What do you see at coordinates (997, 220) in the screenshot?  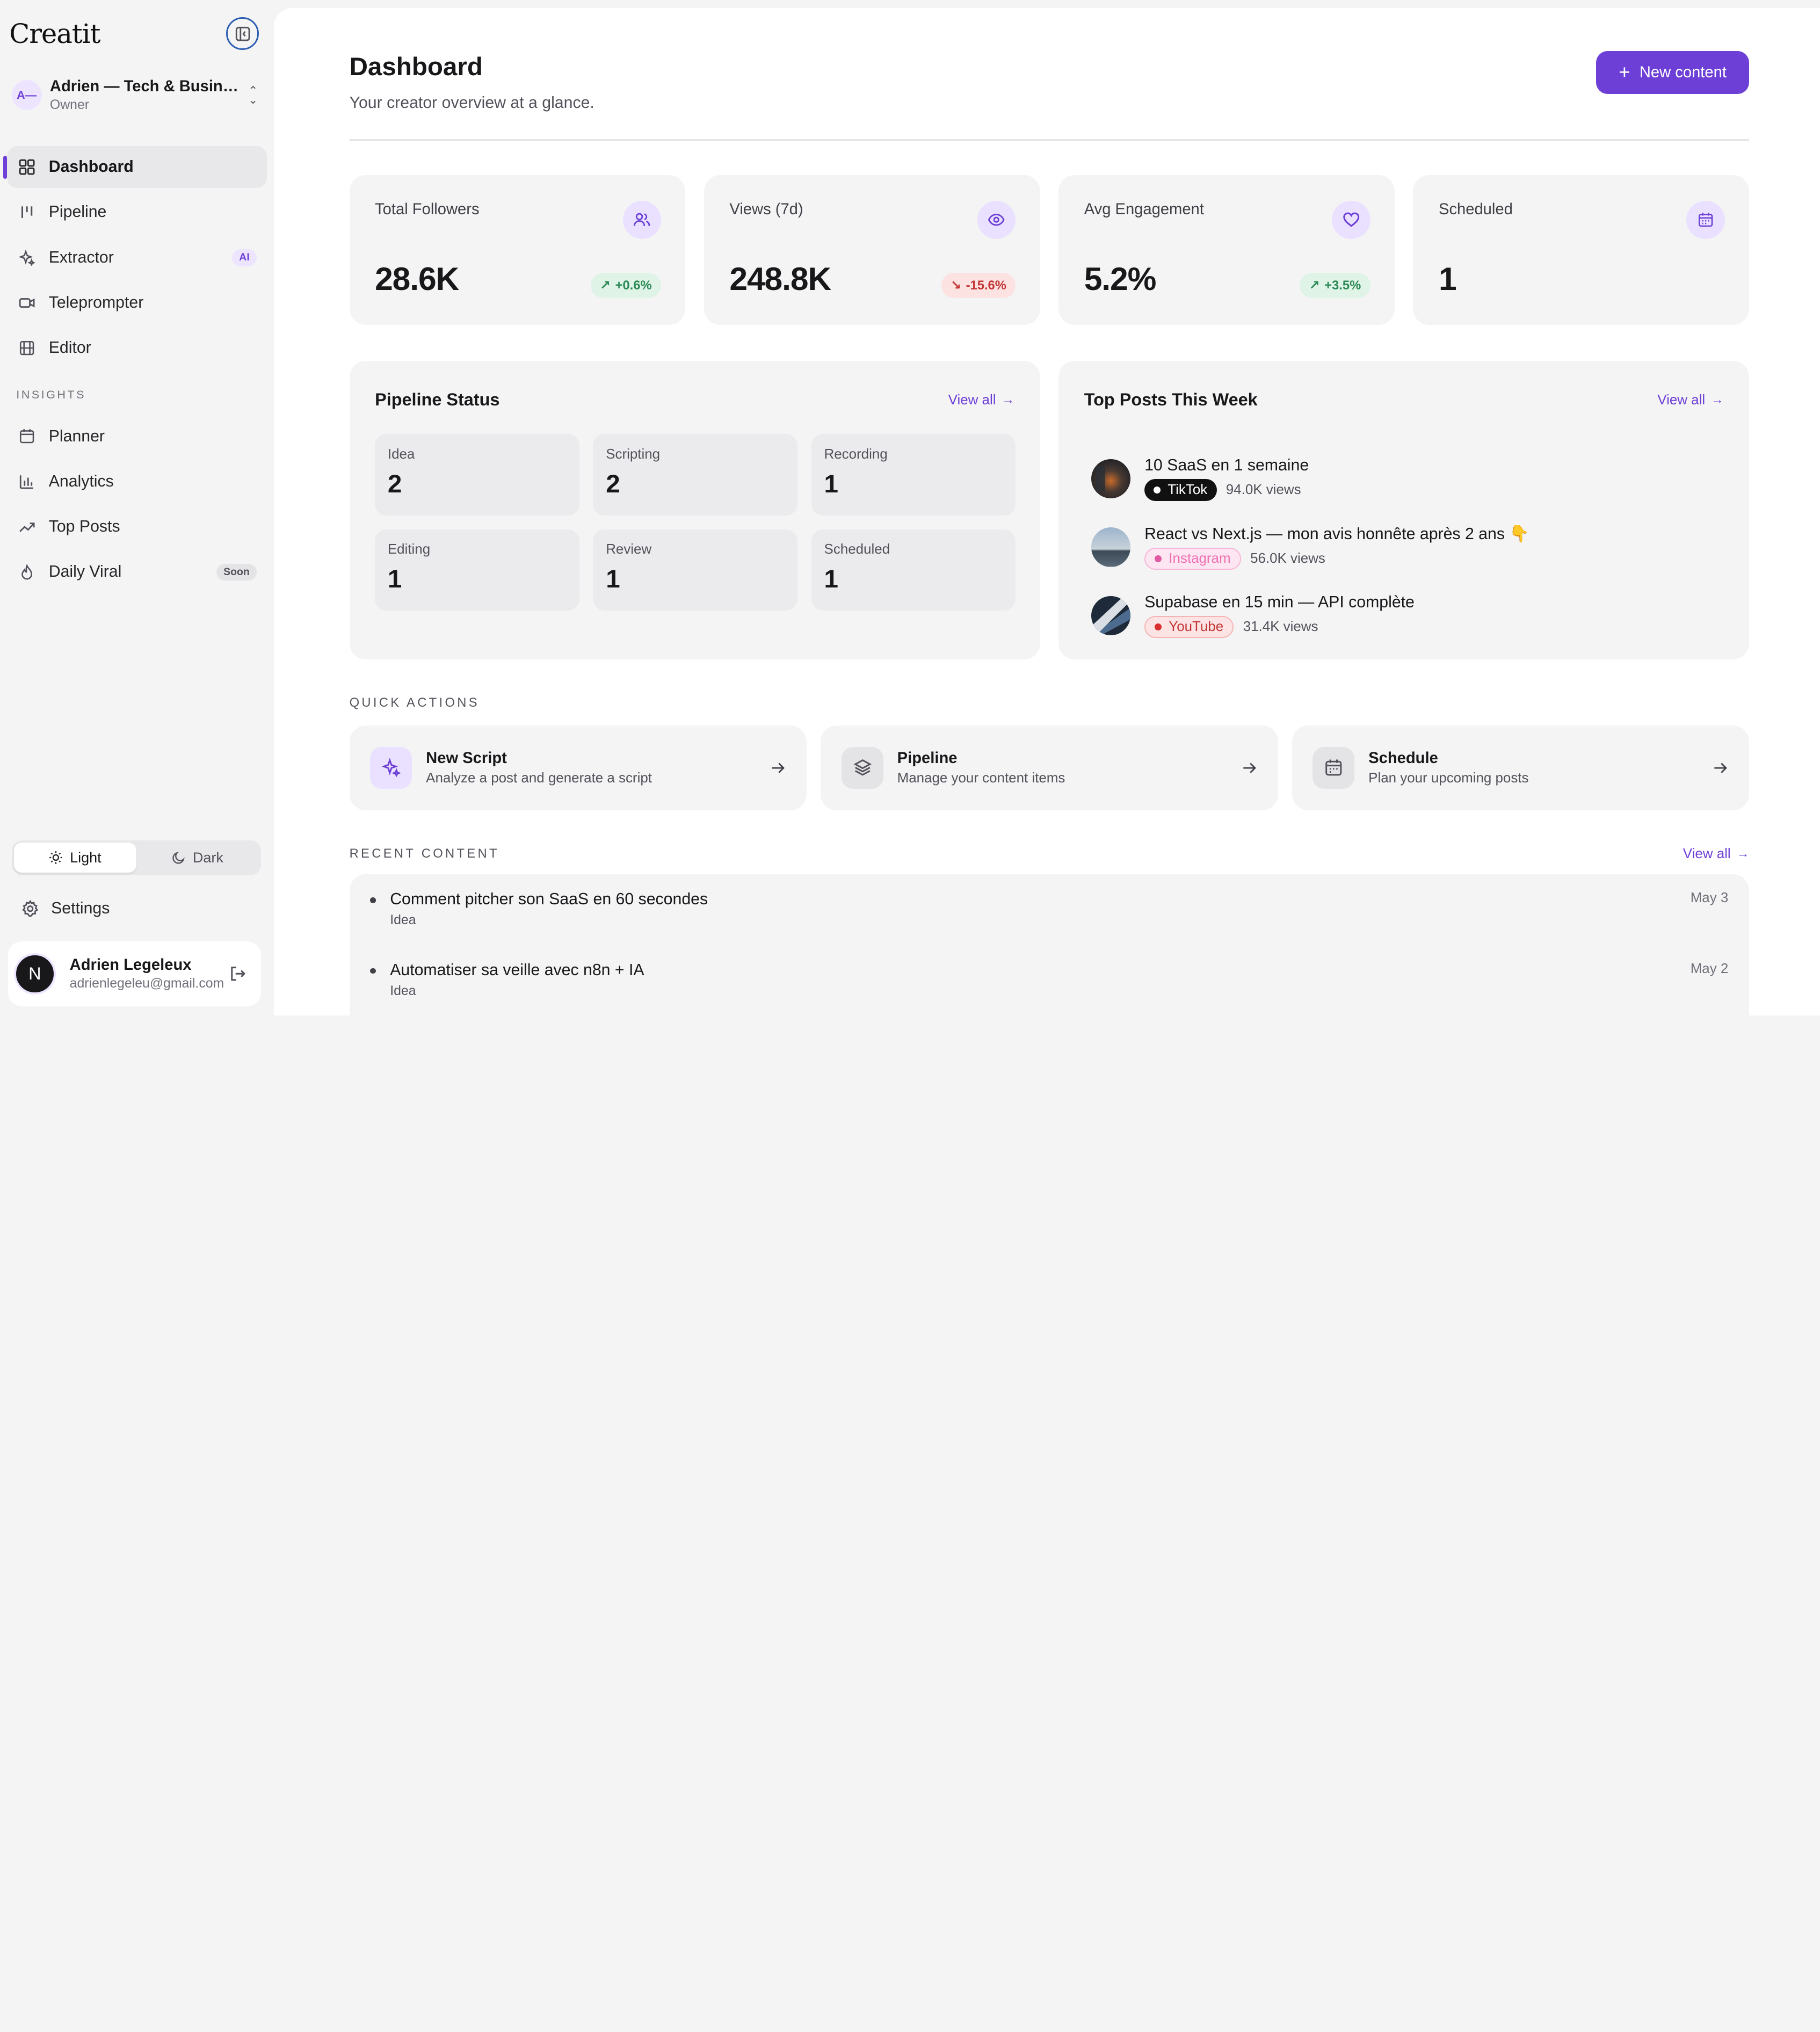 I see `eye-icon` at bounding box center [997, 220].